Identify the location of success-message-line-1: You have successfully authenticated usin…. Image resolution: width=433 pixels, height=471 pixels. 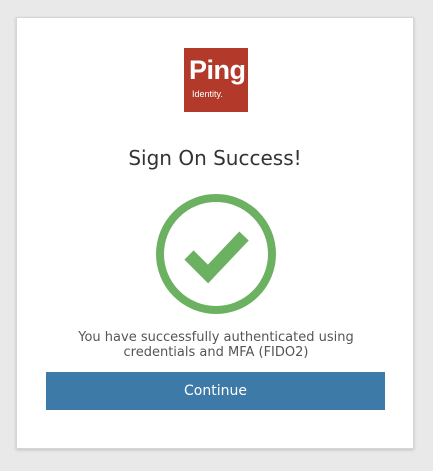
(216, 337).